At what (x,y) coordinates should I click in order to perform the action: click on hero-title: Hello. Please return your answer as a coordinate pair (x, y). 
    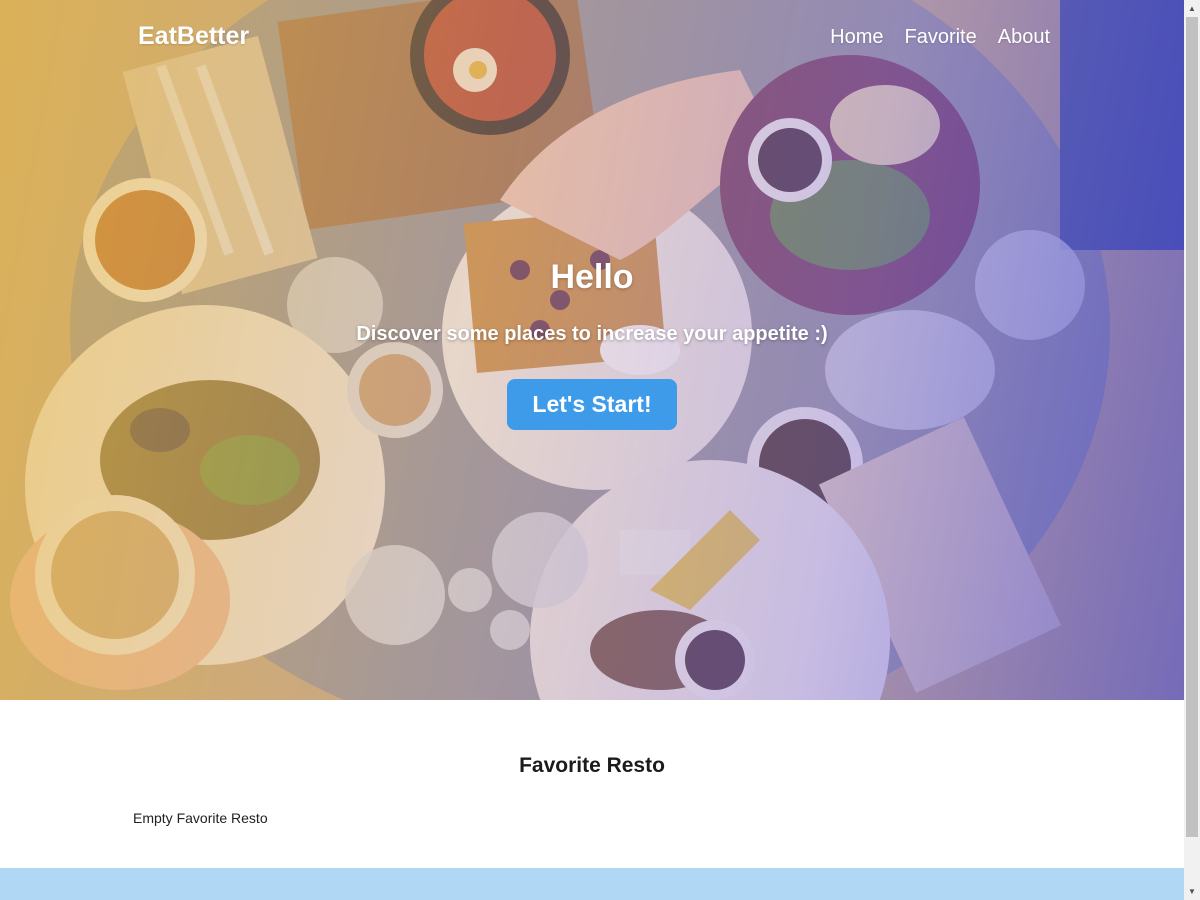
    Looking at the image, I should click on (592, 277).